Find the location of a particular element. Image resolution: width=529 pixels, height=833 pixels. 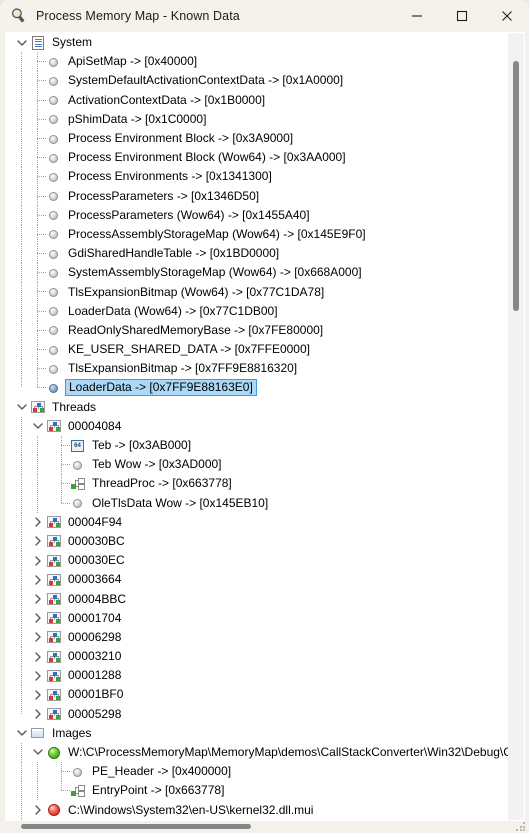

tree-row: Process Environment Block -> [0x3A9000] is located at coordinates (257, 138).